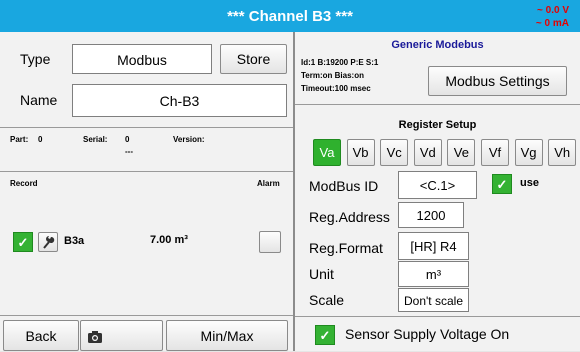  I want to click on voltage-readout: ~ 0.0 V, so click(553, 10).